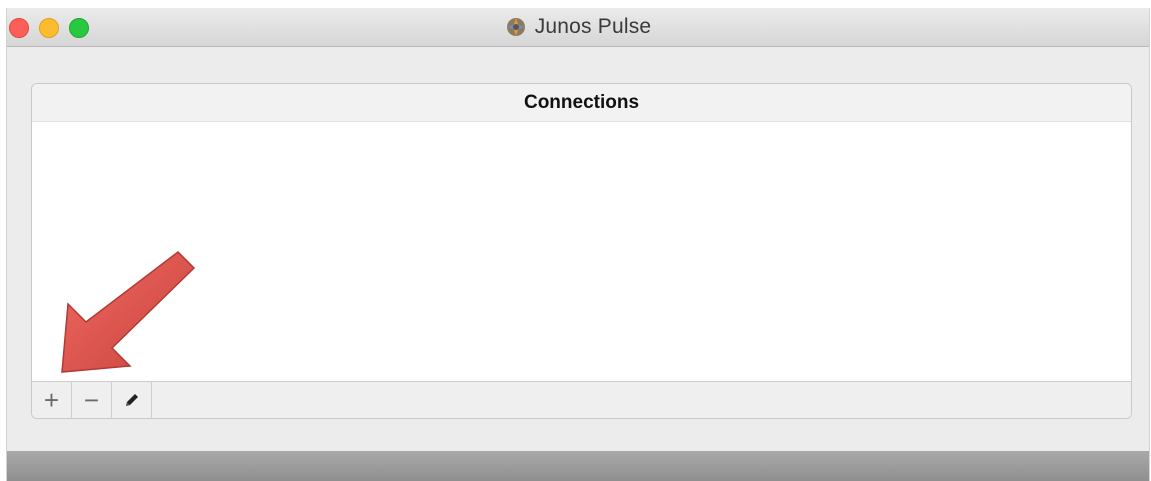 This screenshot has width=1151, height=481. Describe the element at coordinates (52, 400) in the screenshot. I see `add-connection-button: +` at that location.